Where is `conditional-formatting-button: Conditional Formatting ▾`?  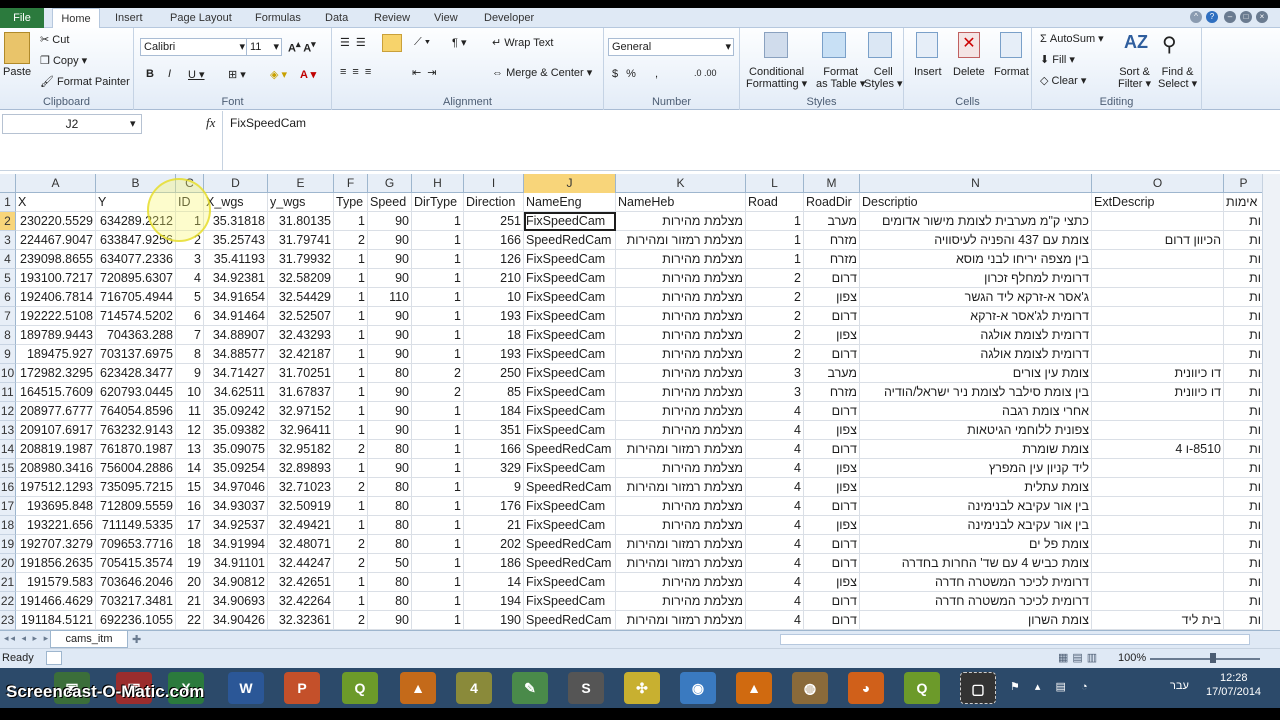 conditional-formatting-button: Conditional Formatting ▾ is located at coordinates (776, 78).